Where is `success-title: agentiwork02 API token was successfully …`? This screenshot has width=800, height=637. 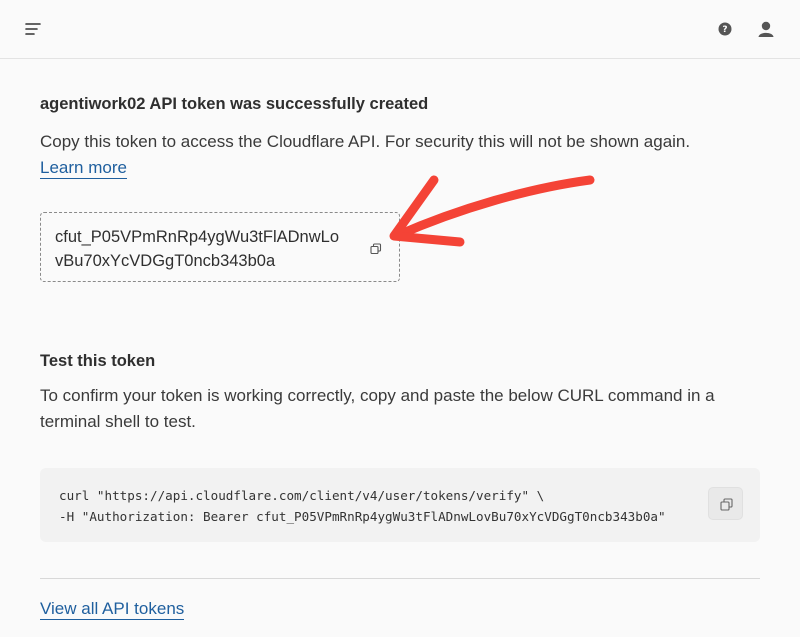
success-title: agentiwork02 API token was successfully … is located at coordinates (234, 104).